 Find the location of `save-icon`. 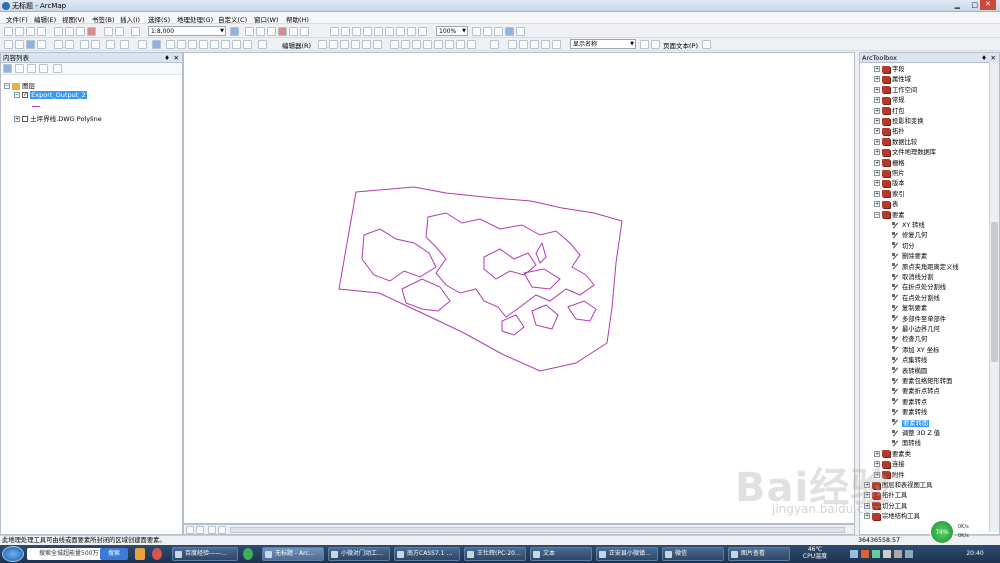

save-icon is located at coordinates (30, 31).